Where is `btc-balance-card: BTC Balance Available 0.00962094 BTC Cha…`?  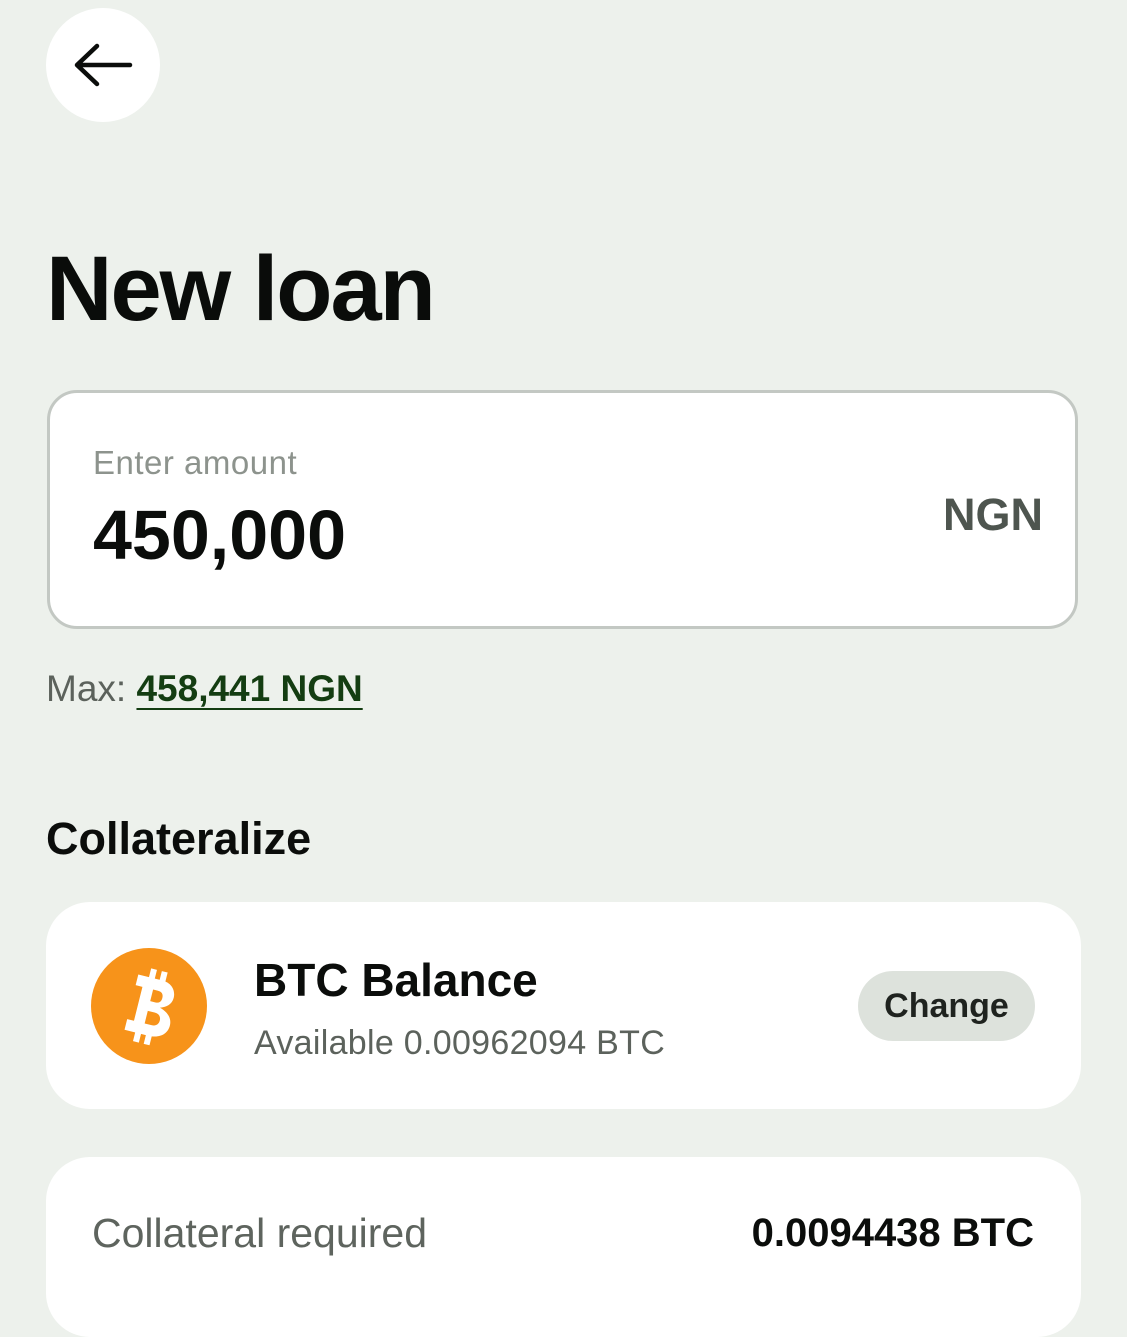 btc-balance-card: BTC Balance Available 0.00962094 BTC Cha… is located at coordinates (563, 1005).